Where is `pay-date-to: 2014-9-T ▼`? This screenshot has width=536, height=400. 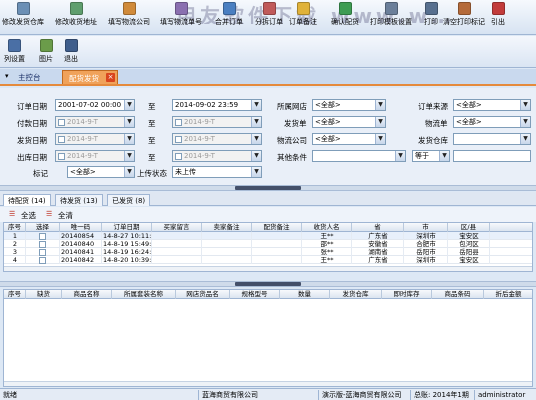
pay-date-to: 2014-9-T ▼ is located at coordinates (217, 122).